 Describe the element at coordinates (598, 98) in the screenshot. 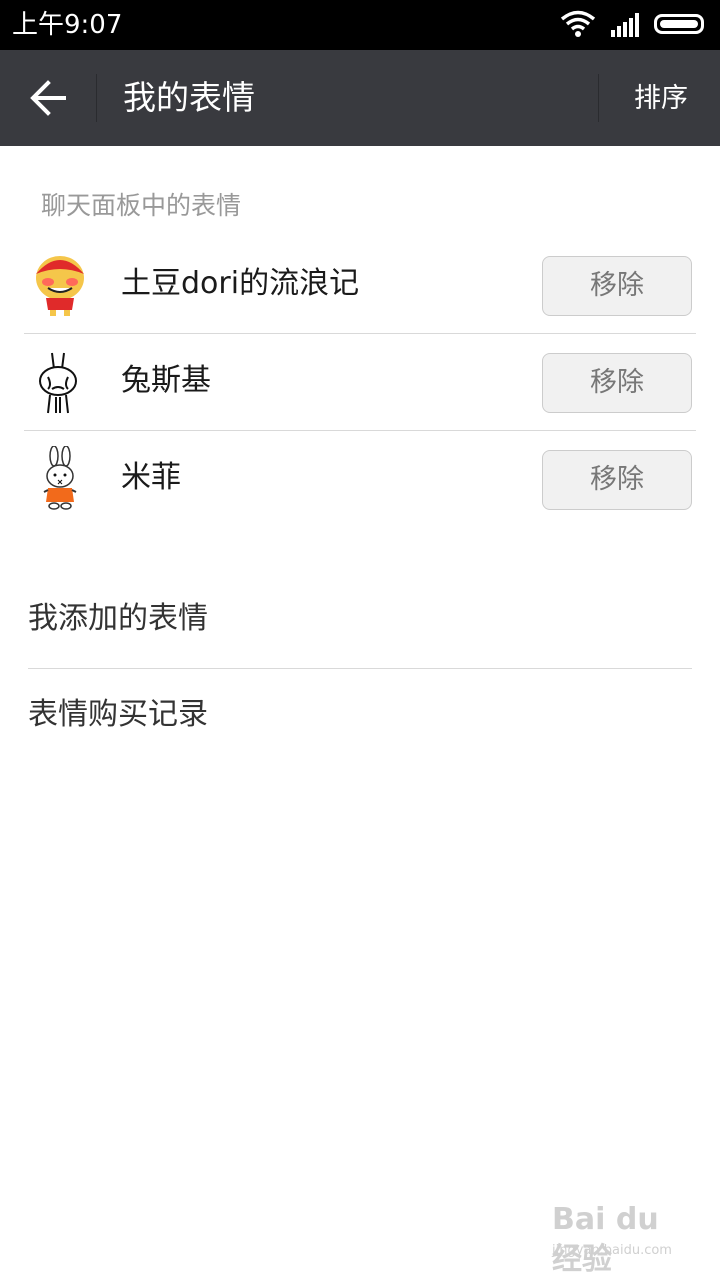

I see `sort-divider` at that location.